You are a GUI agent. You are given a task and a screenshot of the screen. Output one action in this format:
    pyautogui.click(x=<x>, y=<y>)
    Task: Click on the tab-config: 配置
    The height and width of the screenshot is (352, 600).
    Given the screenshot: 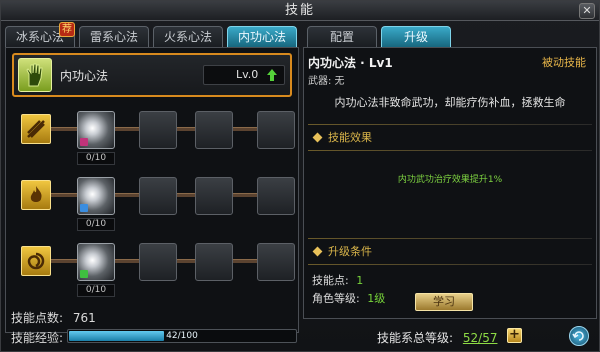 What is the action you would take?
    pyautogui.click(x=342, y=36)
    